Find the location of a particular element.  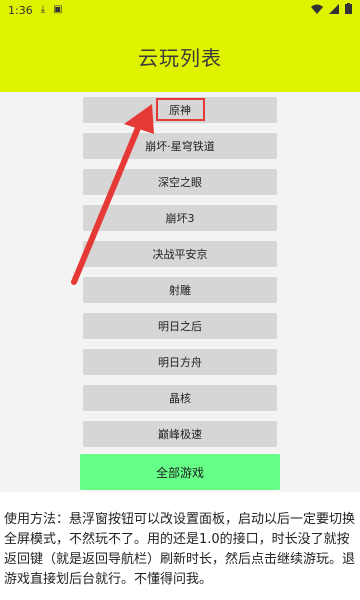

notification-icon: ▣ is located at coordinates (58, 9).